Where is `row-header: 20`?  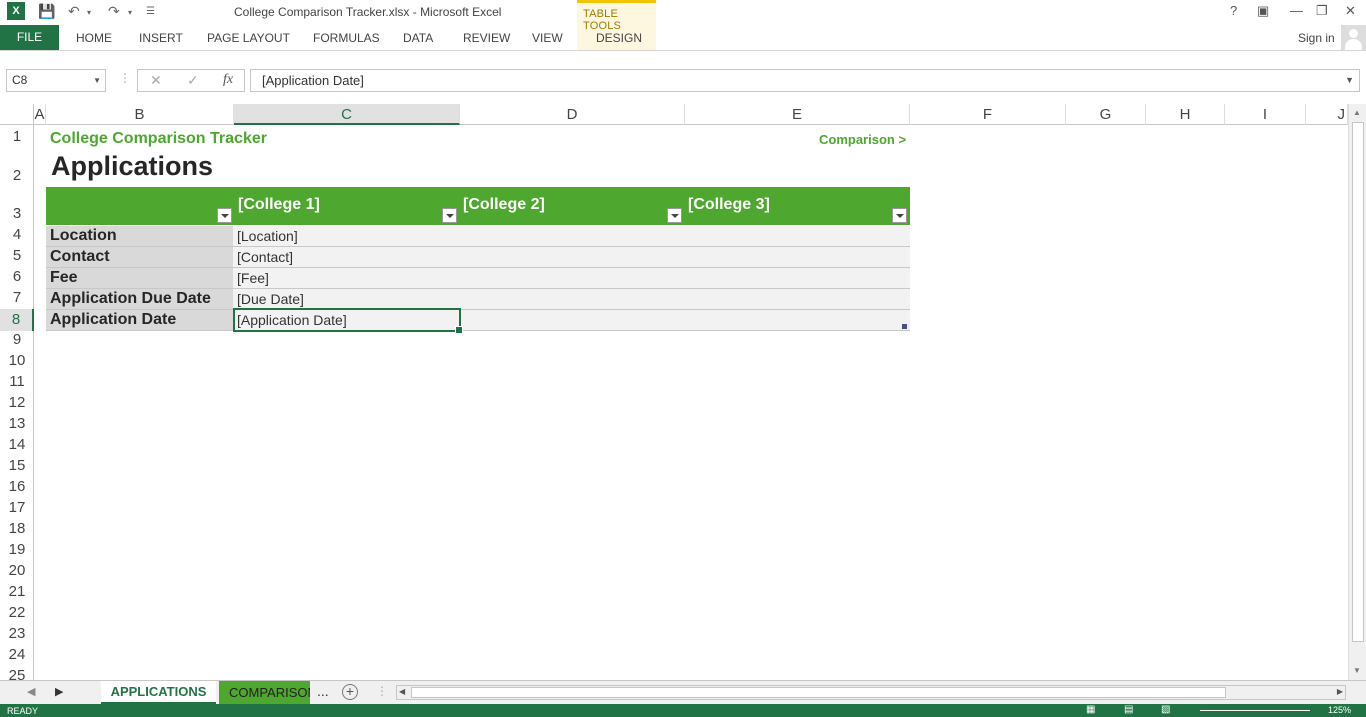 row-header: 20 is located at coordinates (17, 570).